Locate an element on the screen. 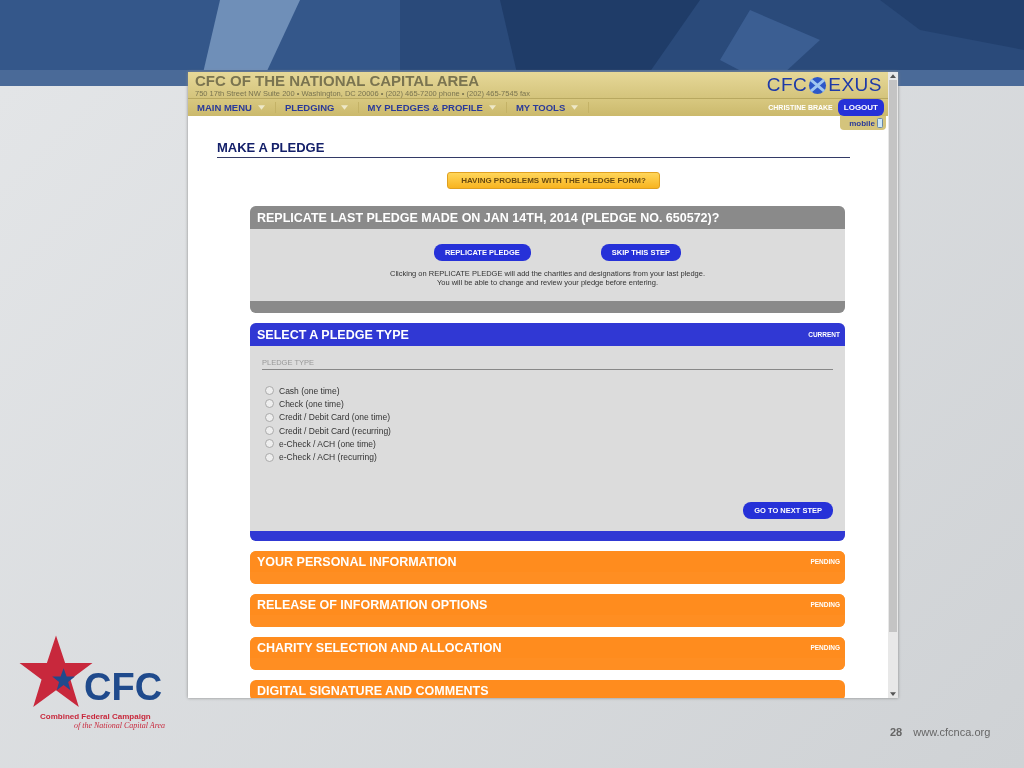  panel-title: RELEASE OF INFORMATION OPTIONS is located at coordinates (372, 604).